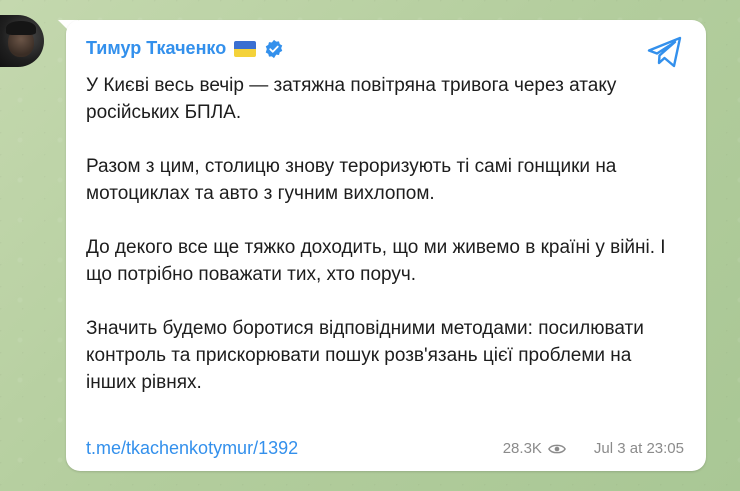 The image size is (740, 491). I want to click on share-button, so click(665, 52).